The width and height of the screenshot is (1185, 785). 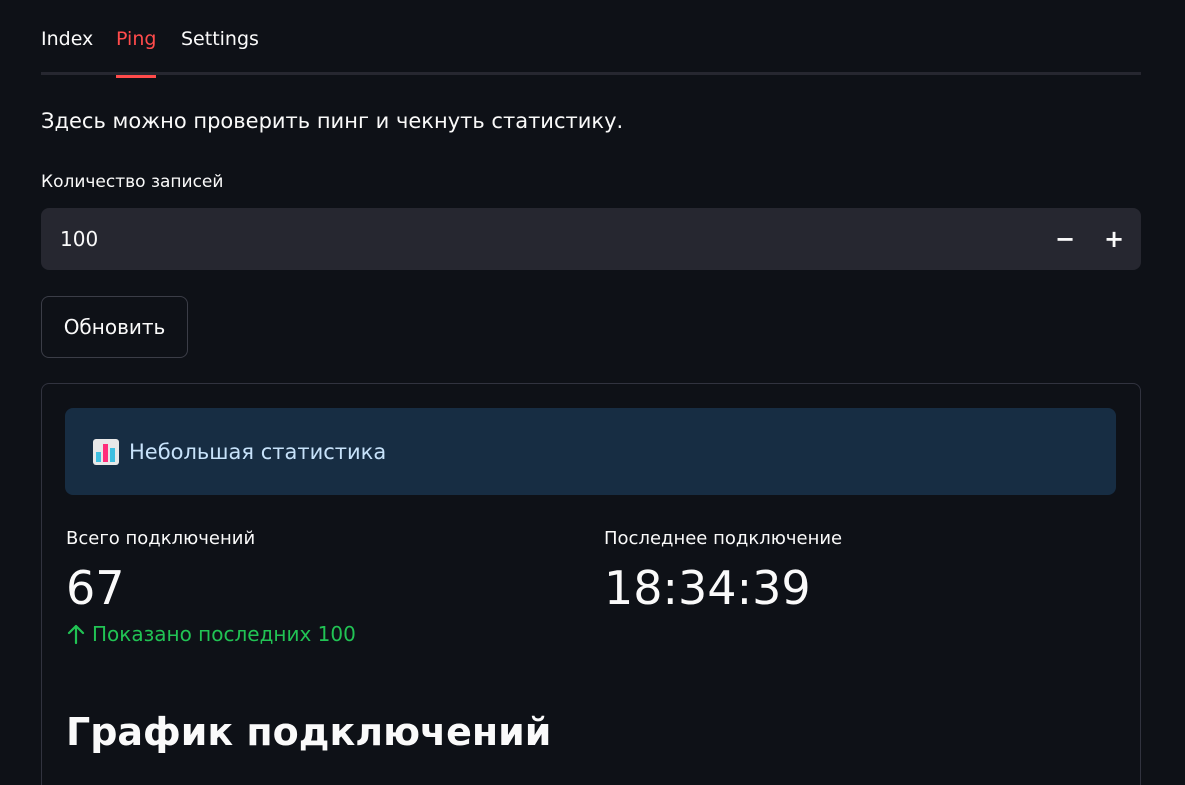 What do you see at coordinates (220, 51) in the screenshot?
I see `tab-settings: Settings` at bounding box center [220, 51].